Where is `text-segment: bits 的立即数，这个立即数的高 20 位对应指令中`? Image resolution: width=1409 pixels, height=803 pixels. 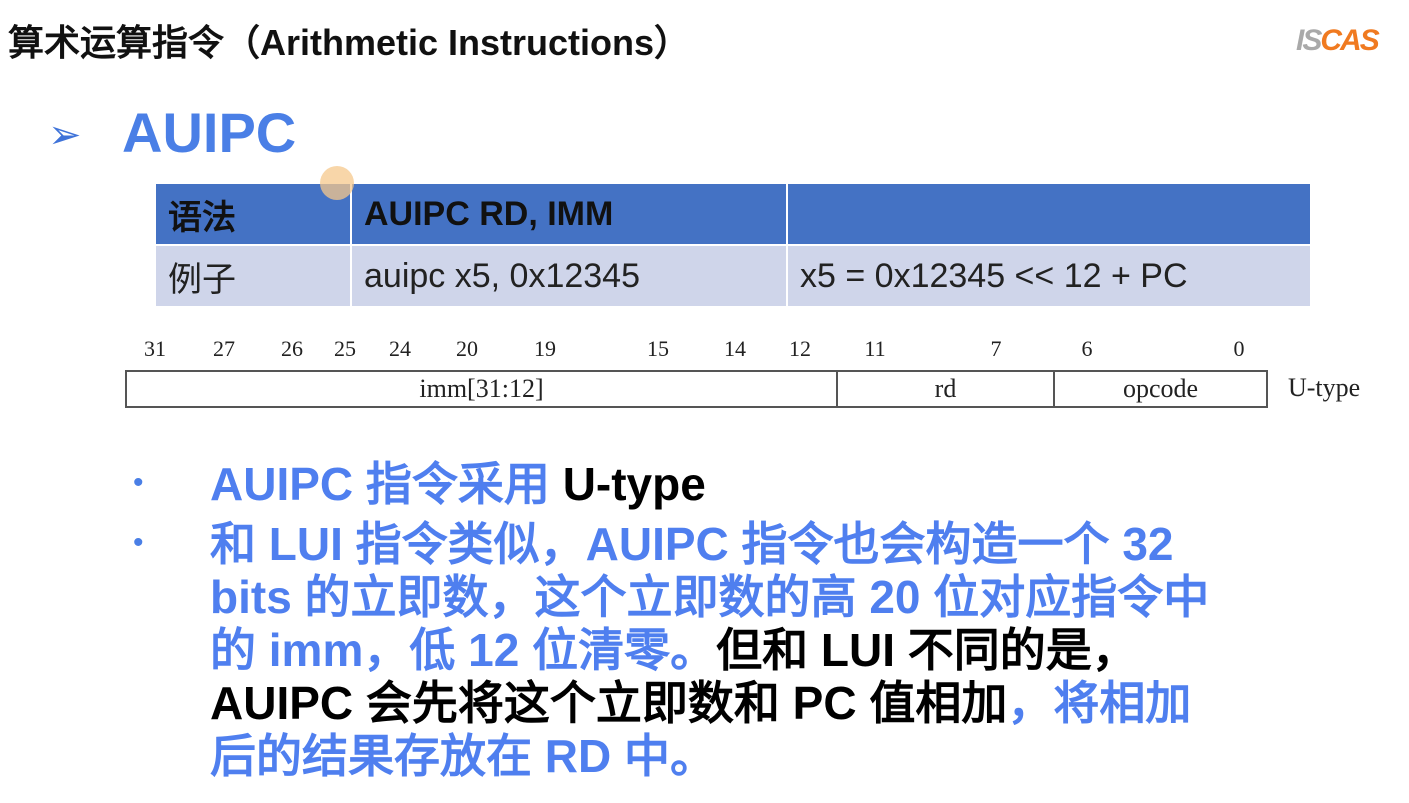 text-segment: bits 的立即数，这个立即数的高 20 位对应指令中 is located at coordinates (710, 597).